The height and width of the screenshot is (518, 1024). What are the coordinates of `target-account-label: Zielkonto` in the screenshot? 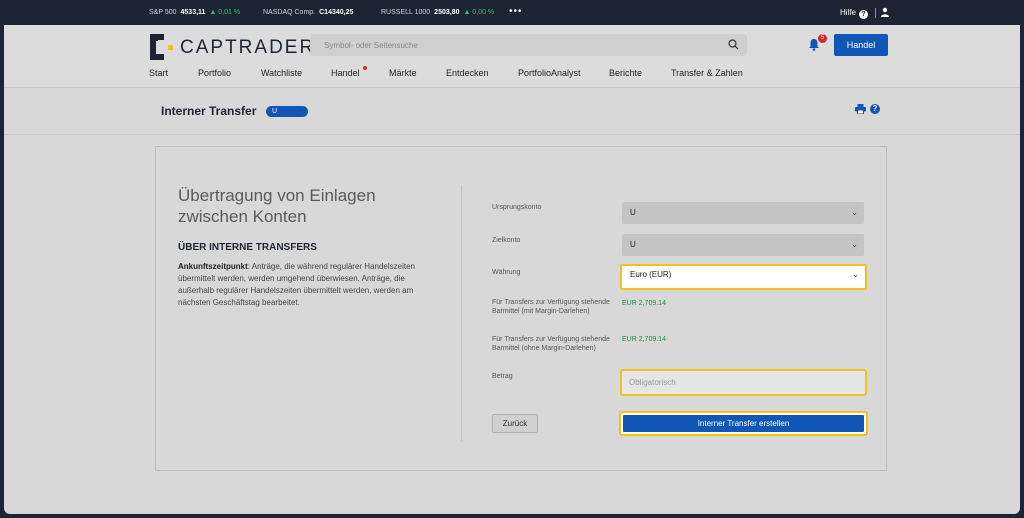 It's located at (506, 240).